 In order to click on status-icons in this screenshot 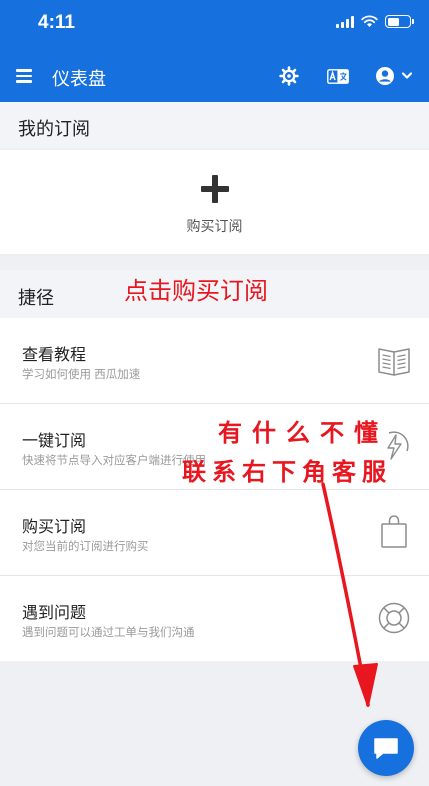, I will do `click(375, 21)`.